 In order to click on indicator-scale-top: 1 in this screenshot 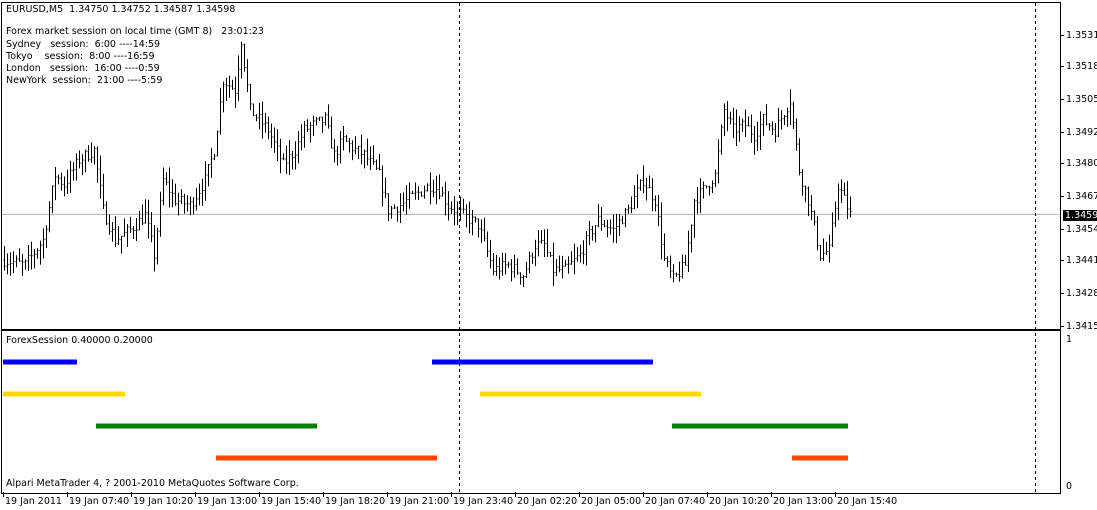, I will do `click(1069, 339)`.